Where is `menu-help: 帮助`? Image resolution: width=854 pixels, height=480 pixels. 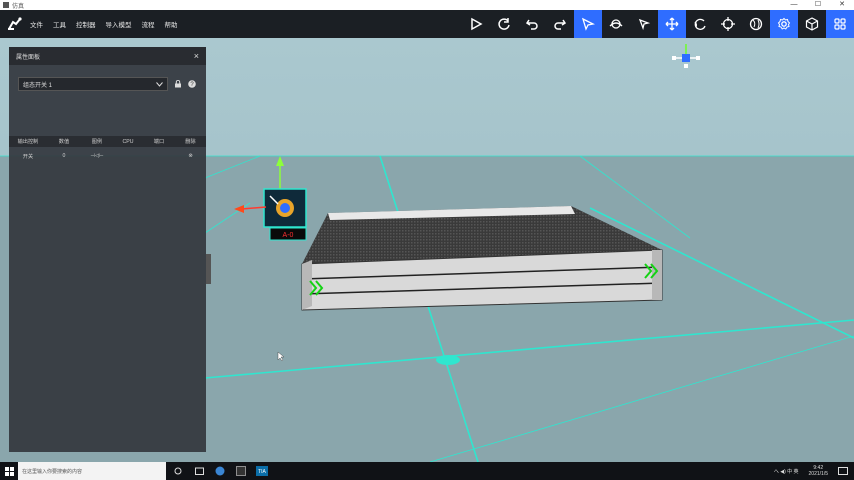
menu-help: 帮助 is located at coordinates (171, 24).